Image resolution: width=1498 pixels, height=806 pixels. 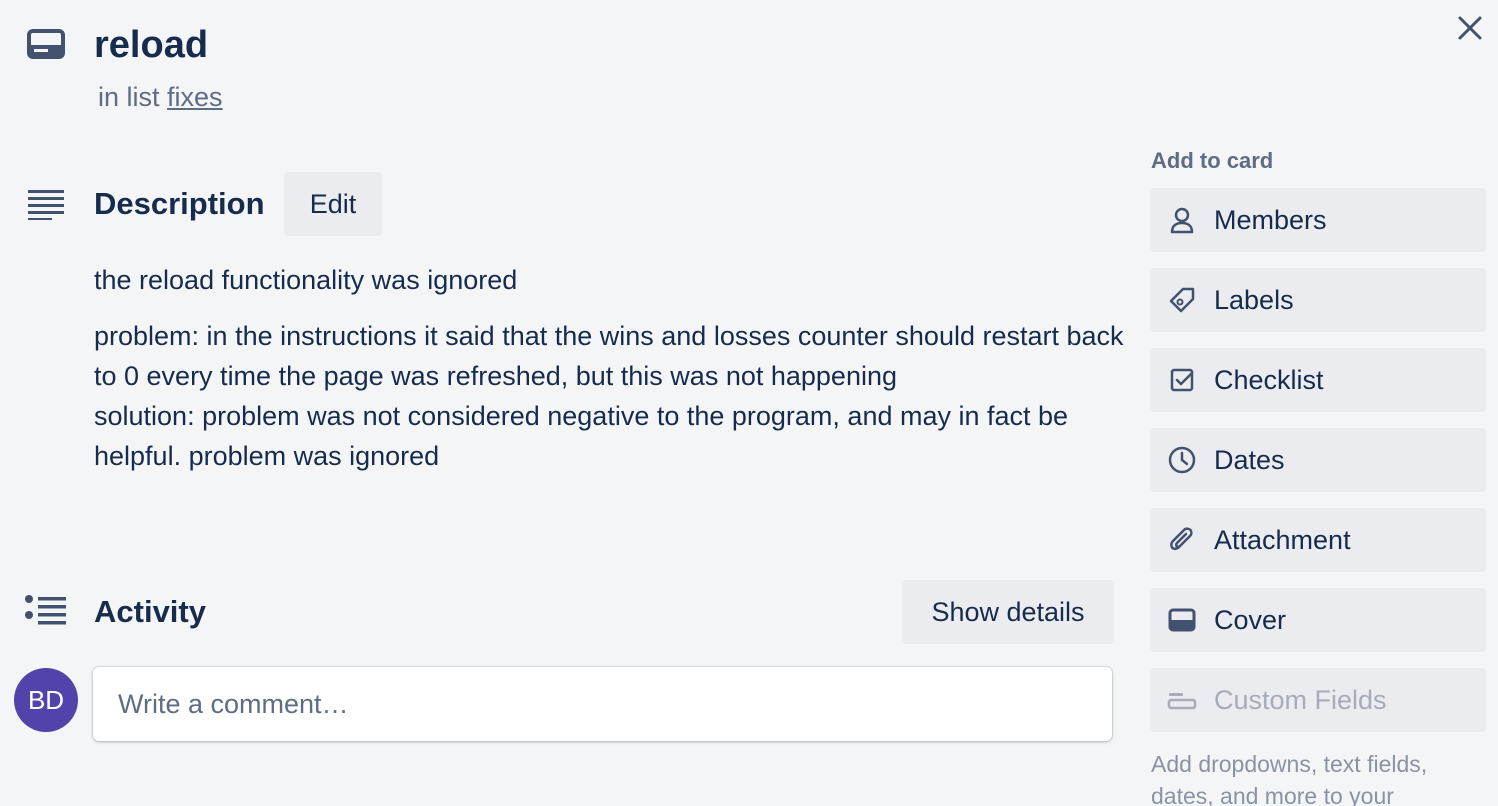 I want to click on card-icon, so click(x=46, y=44).